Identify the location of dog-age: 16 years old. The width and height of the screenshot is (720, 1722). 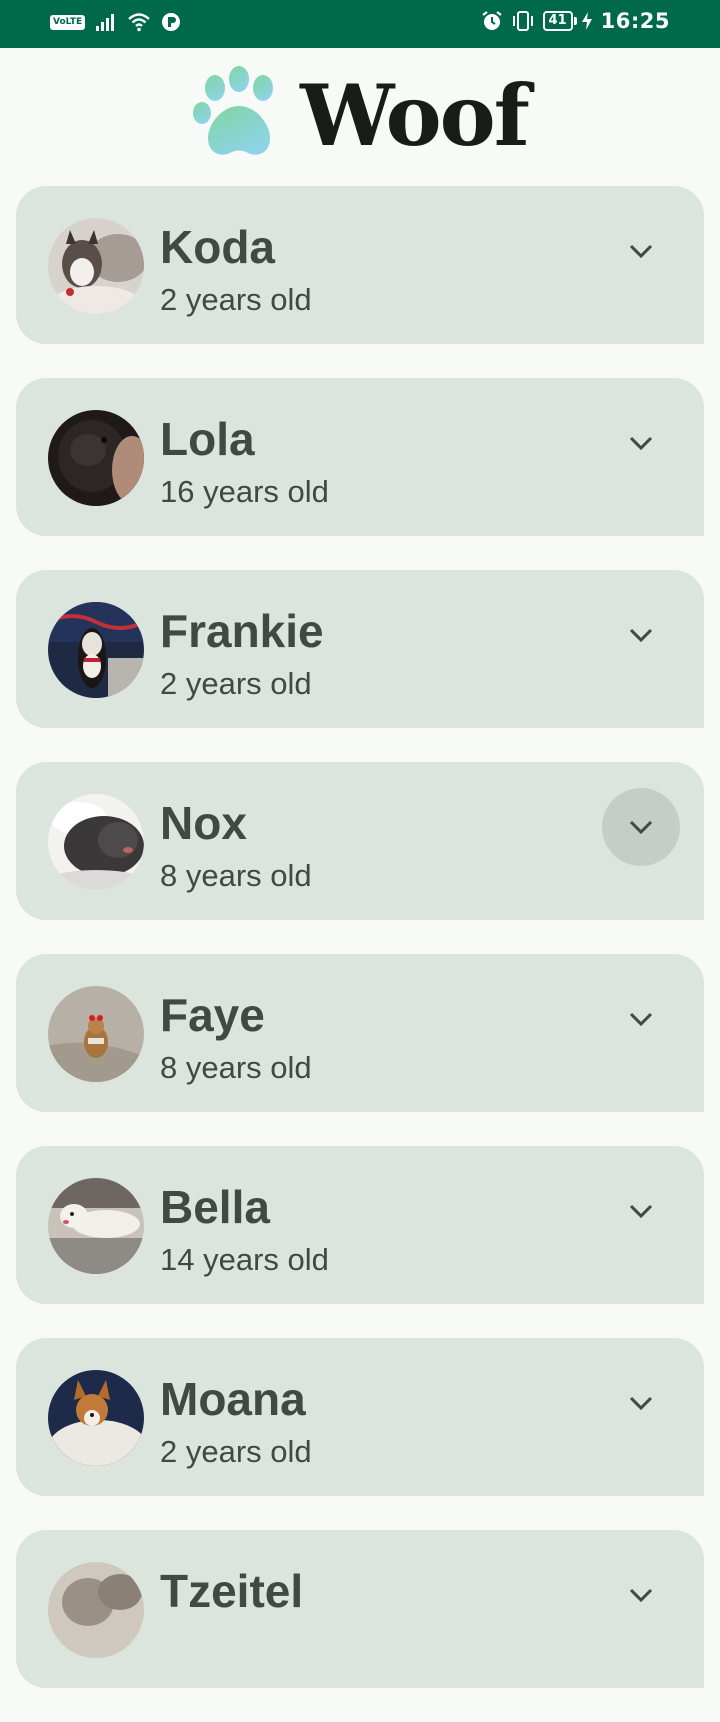
(244, 491).